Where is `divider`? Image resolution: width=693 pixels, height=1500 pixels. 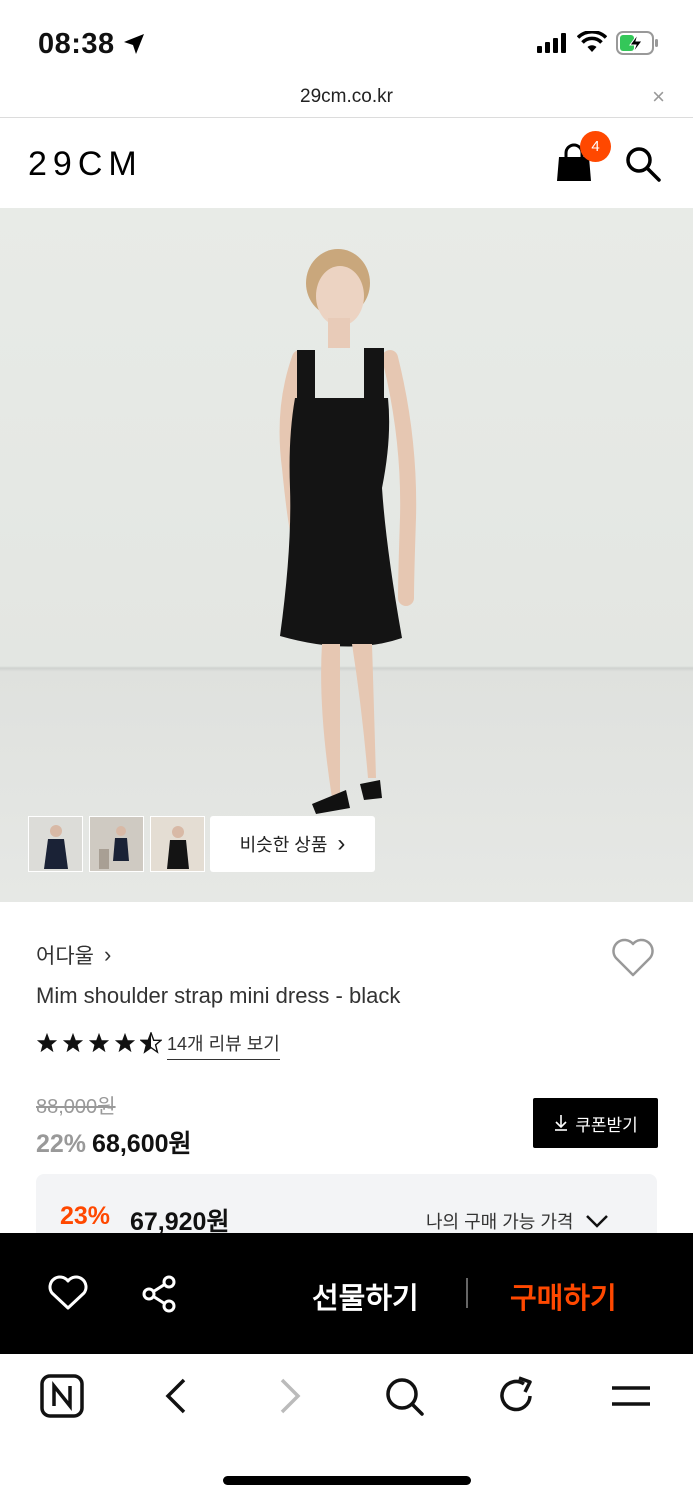
divider is located at coordinates (467, 1293).